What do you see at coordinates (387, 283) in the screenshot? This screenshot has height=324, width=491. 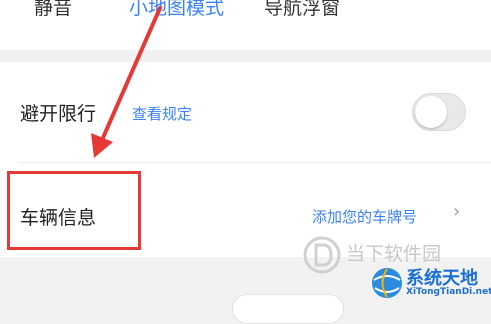 I see `watermark-globe-icon` at bounding box center [387, 283].